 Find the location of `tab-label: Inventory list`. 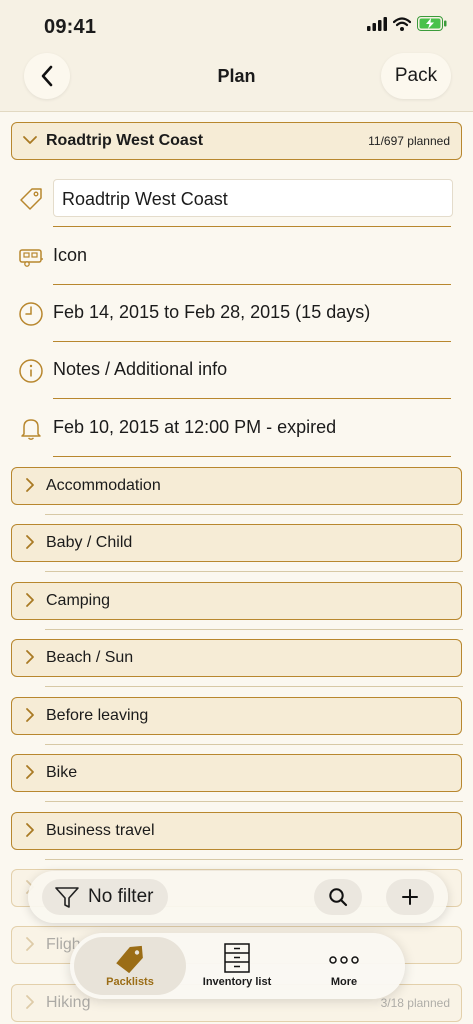

tab-label: Inventory list is located at coordinates (237, 982).